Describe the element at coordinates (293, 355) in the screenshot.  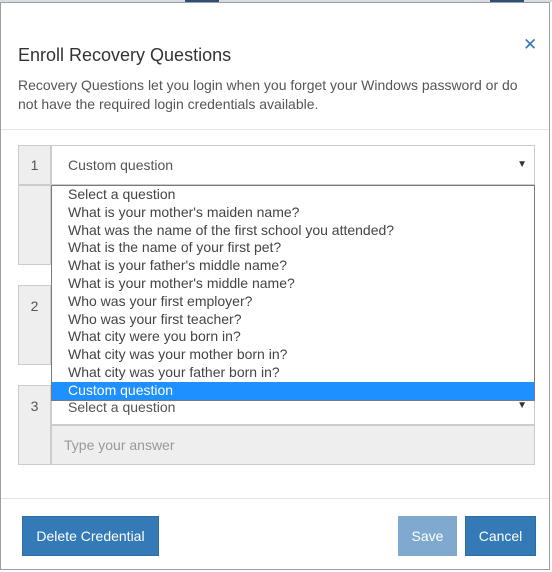
I see `dropdown-option: What city was your mother born in?` at that location.